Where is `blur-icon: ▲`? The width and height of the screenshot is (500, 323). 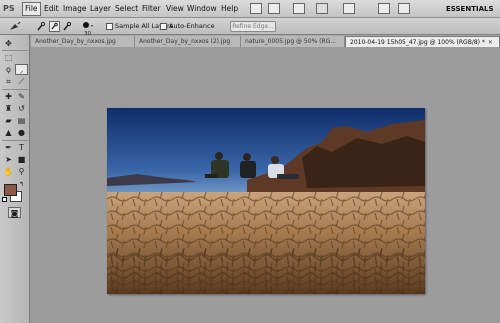
blur-icon: ▲ is located at coordinates (8, 132).